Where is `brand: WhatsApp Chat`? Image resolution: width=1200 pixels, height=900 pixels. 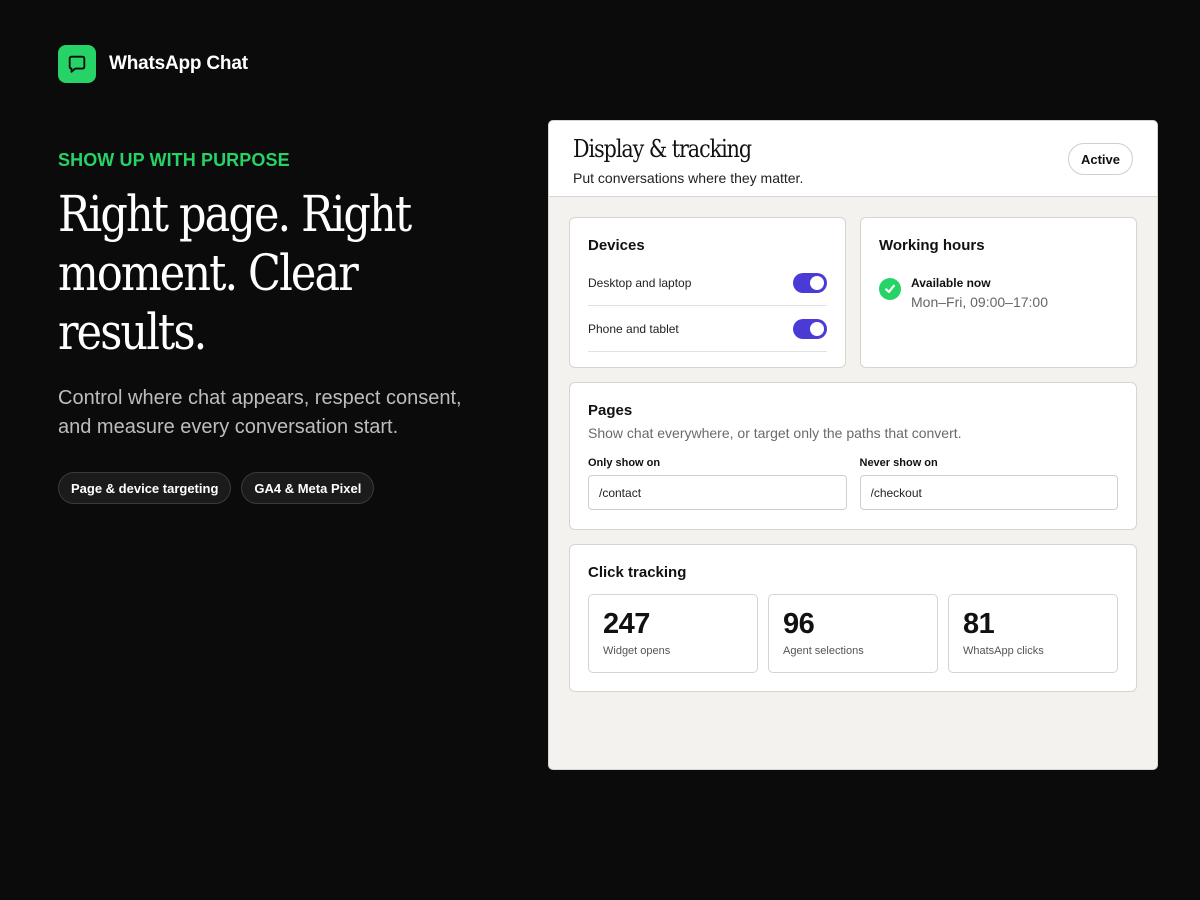
brand: WhatsApp Chat is located at coordinates (153, 64).